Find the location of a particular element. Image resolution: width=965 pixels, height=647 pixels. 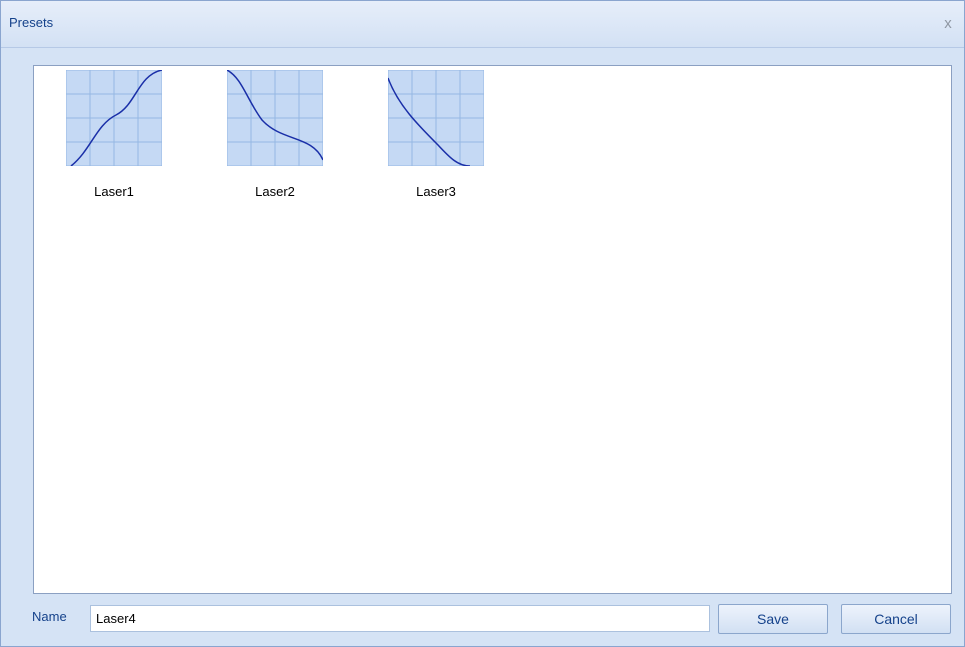

preset-item-laser2: Laser2 is located at coordinates (273, 137).